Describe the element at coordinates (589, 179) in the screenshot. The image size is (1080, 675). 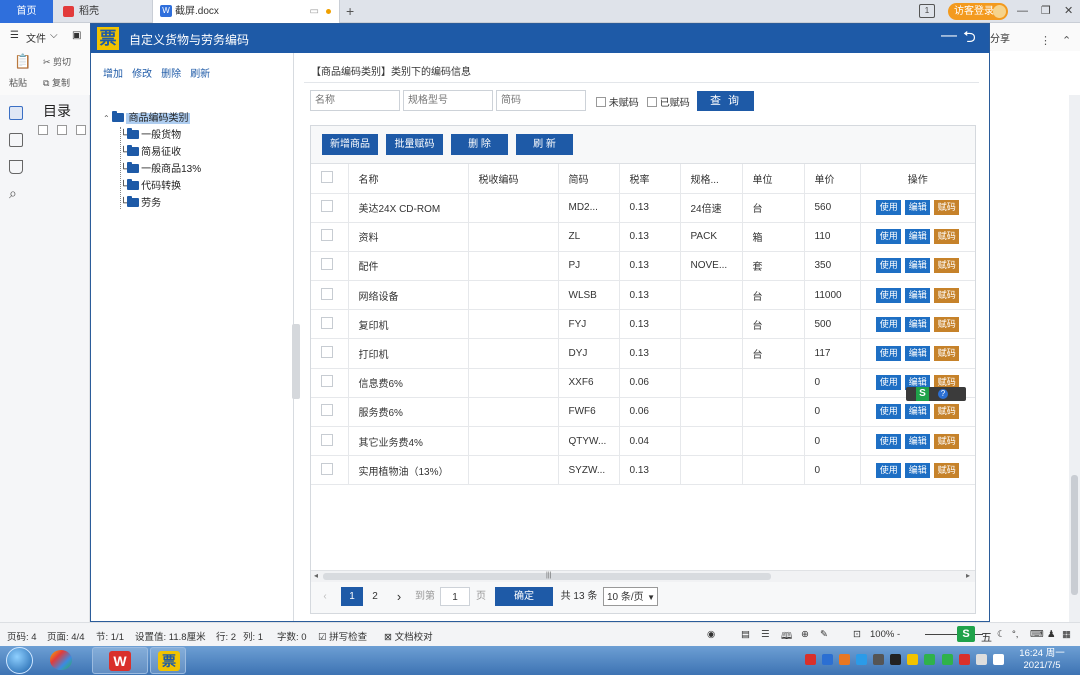
I see `col-header-short-code: 简码` at that location.